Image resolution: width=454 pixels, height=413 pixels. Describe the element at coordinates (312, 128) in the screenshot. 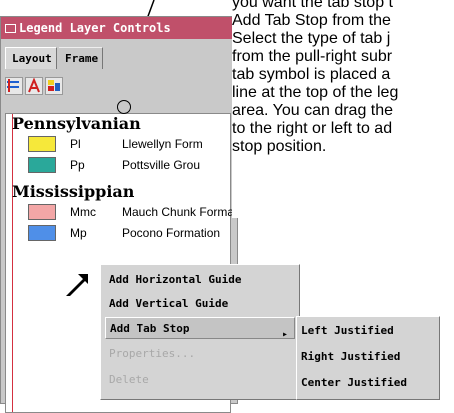

I see `callout-line: to the right or left to ad` at that location.